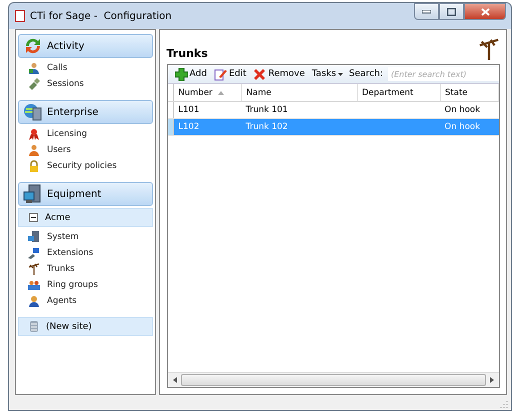  I want to click on caret-icon, so click(341, 74).